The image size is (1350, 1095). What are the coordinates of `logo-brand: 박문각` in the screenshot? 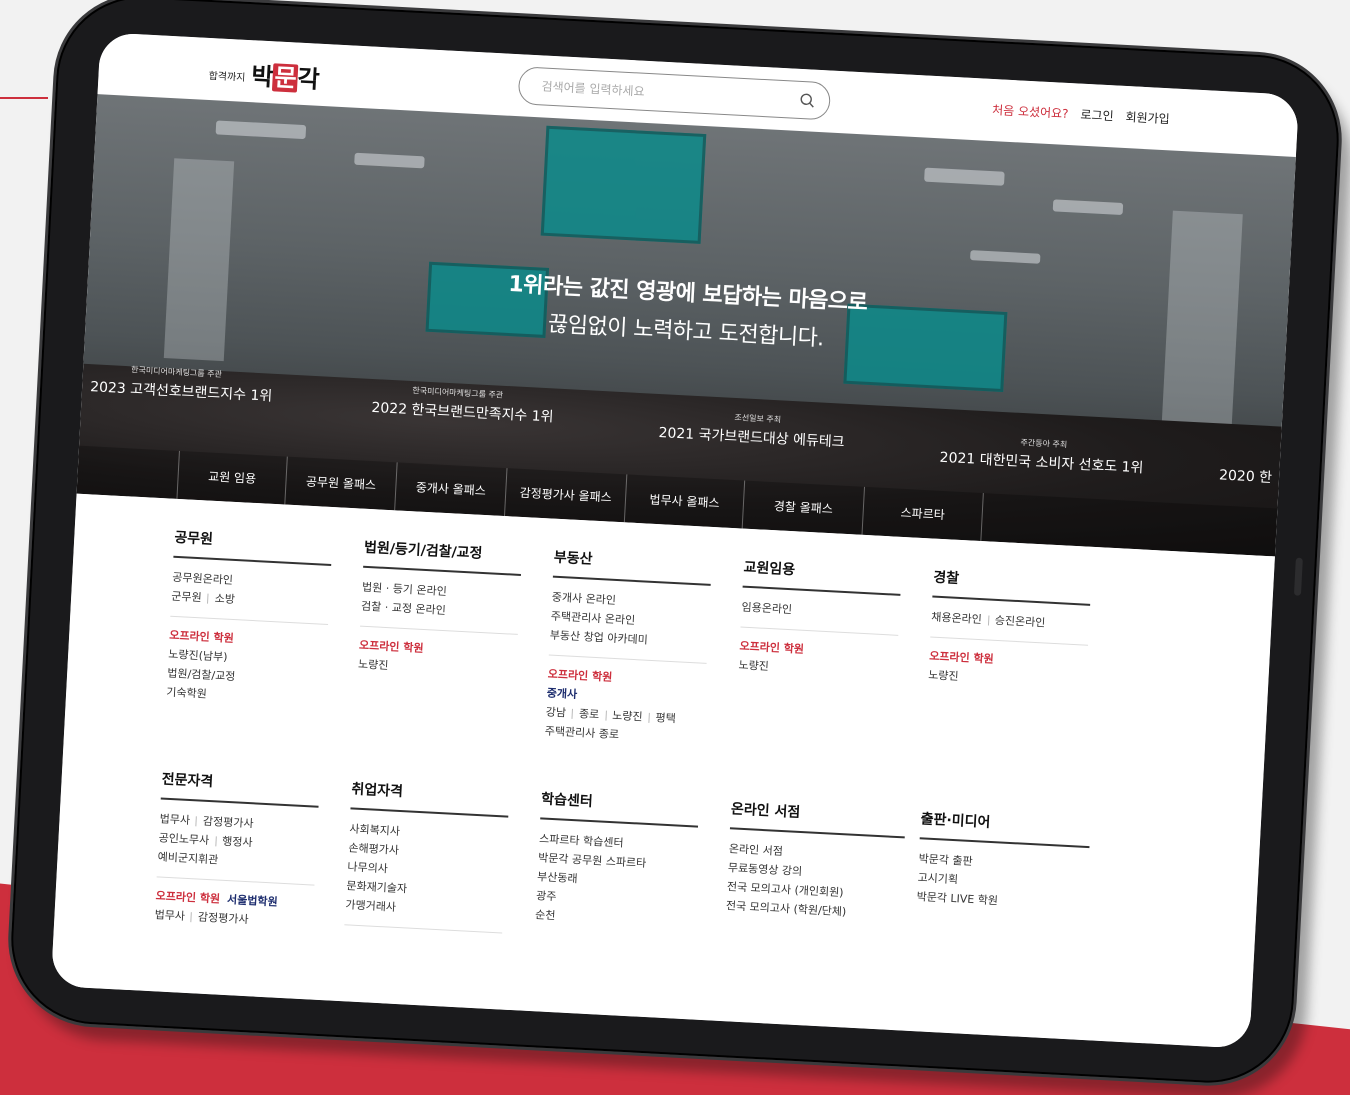 It's located at (285, 75).